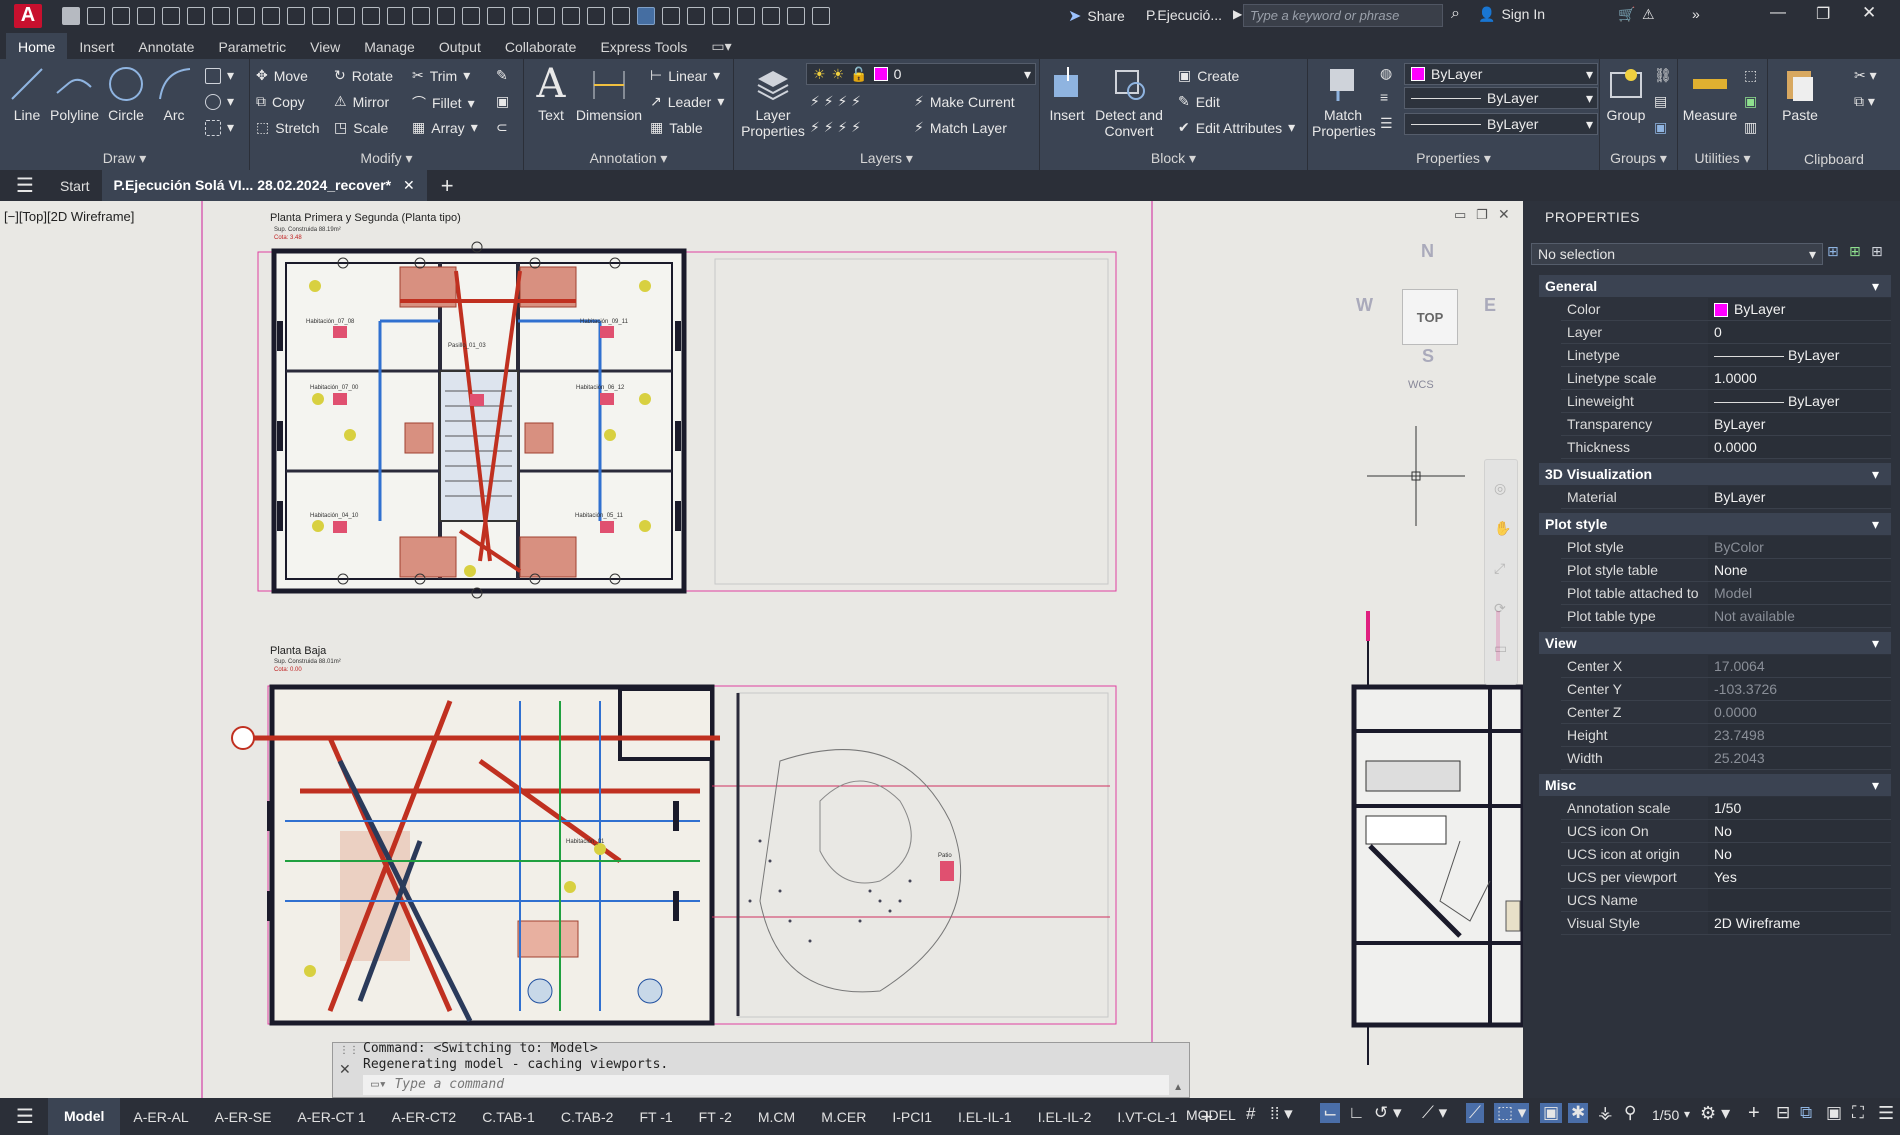 This screenshot has width=1900, height=1135. Describe the element at coordinates (628, 158) in the screenshot. I see `panel-annotation-title: Annotation ▾` at that location.